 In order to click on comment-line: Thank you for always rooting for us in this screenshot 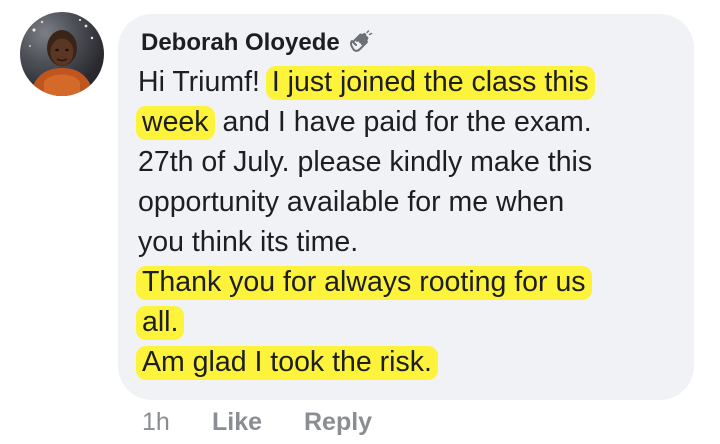, I will do `click(407, 282)`.